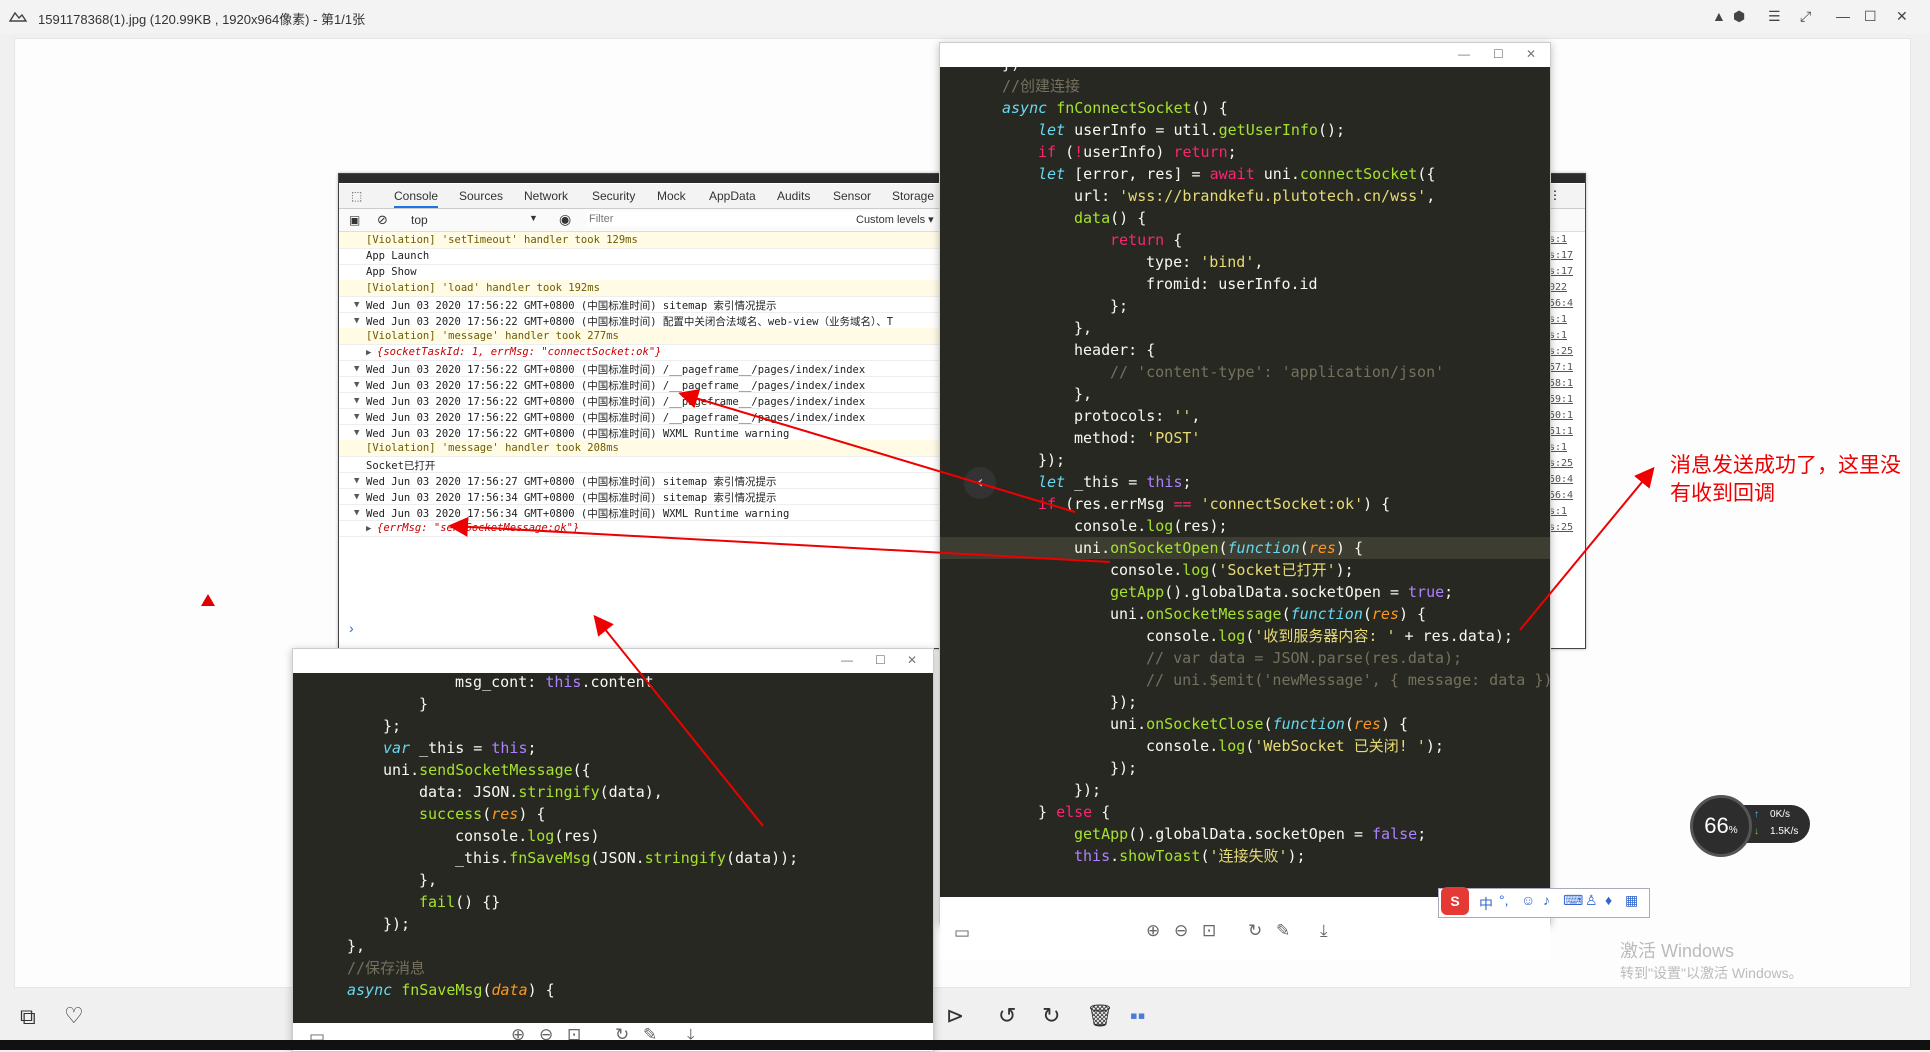  I want to click on taskbar, so click(965, 1045).